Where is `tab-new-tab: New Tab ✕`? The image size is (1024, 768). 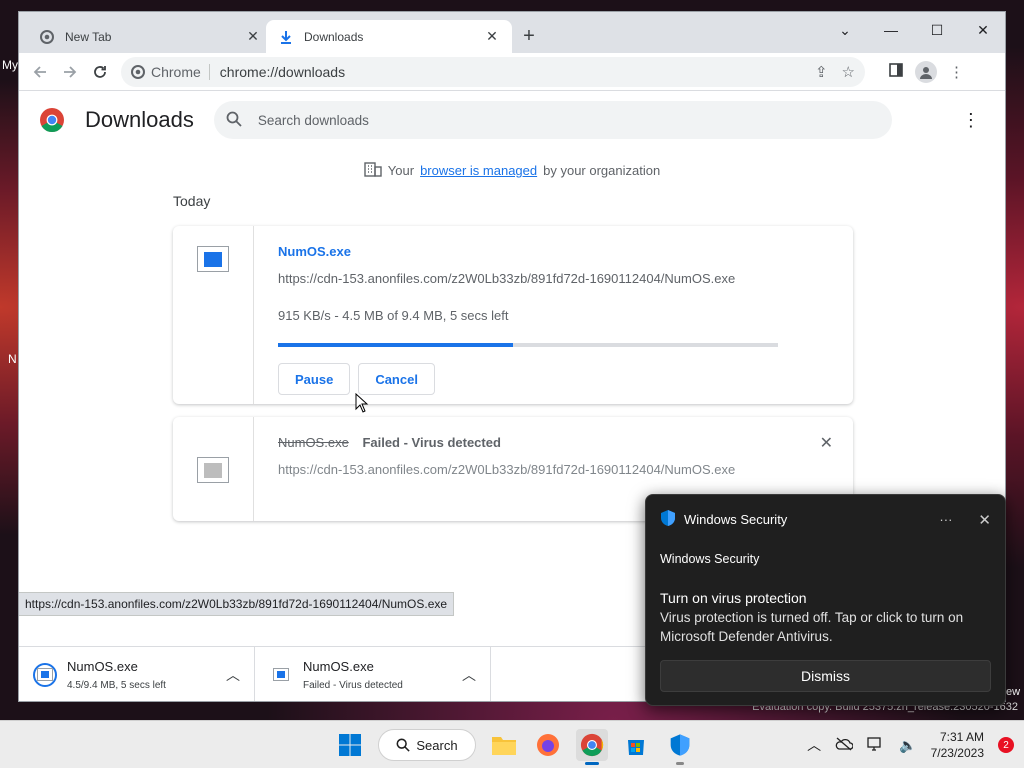
tab-new-tab: New Tab ✕ is located at coordinates (150, 36).